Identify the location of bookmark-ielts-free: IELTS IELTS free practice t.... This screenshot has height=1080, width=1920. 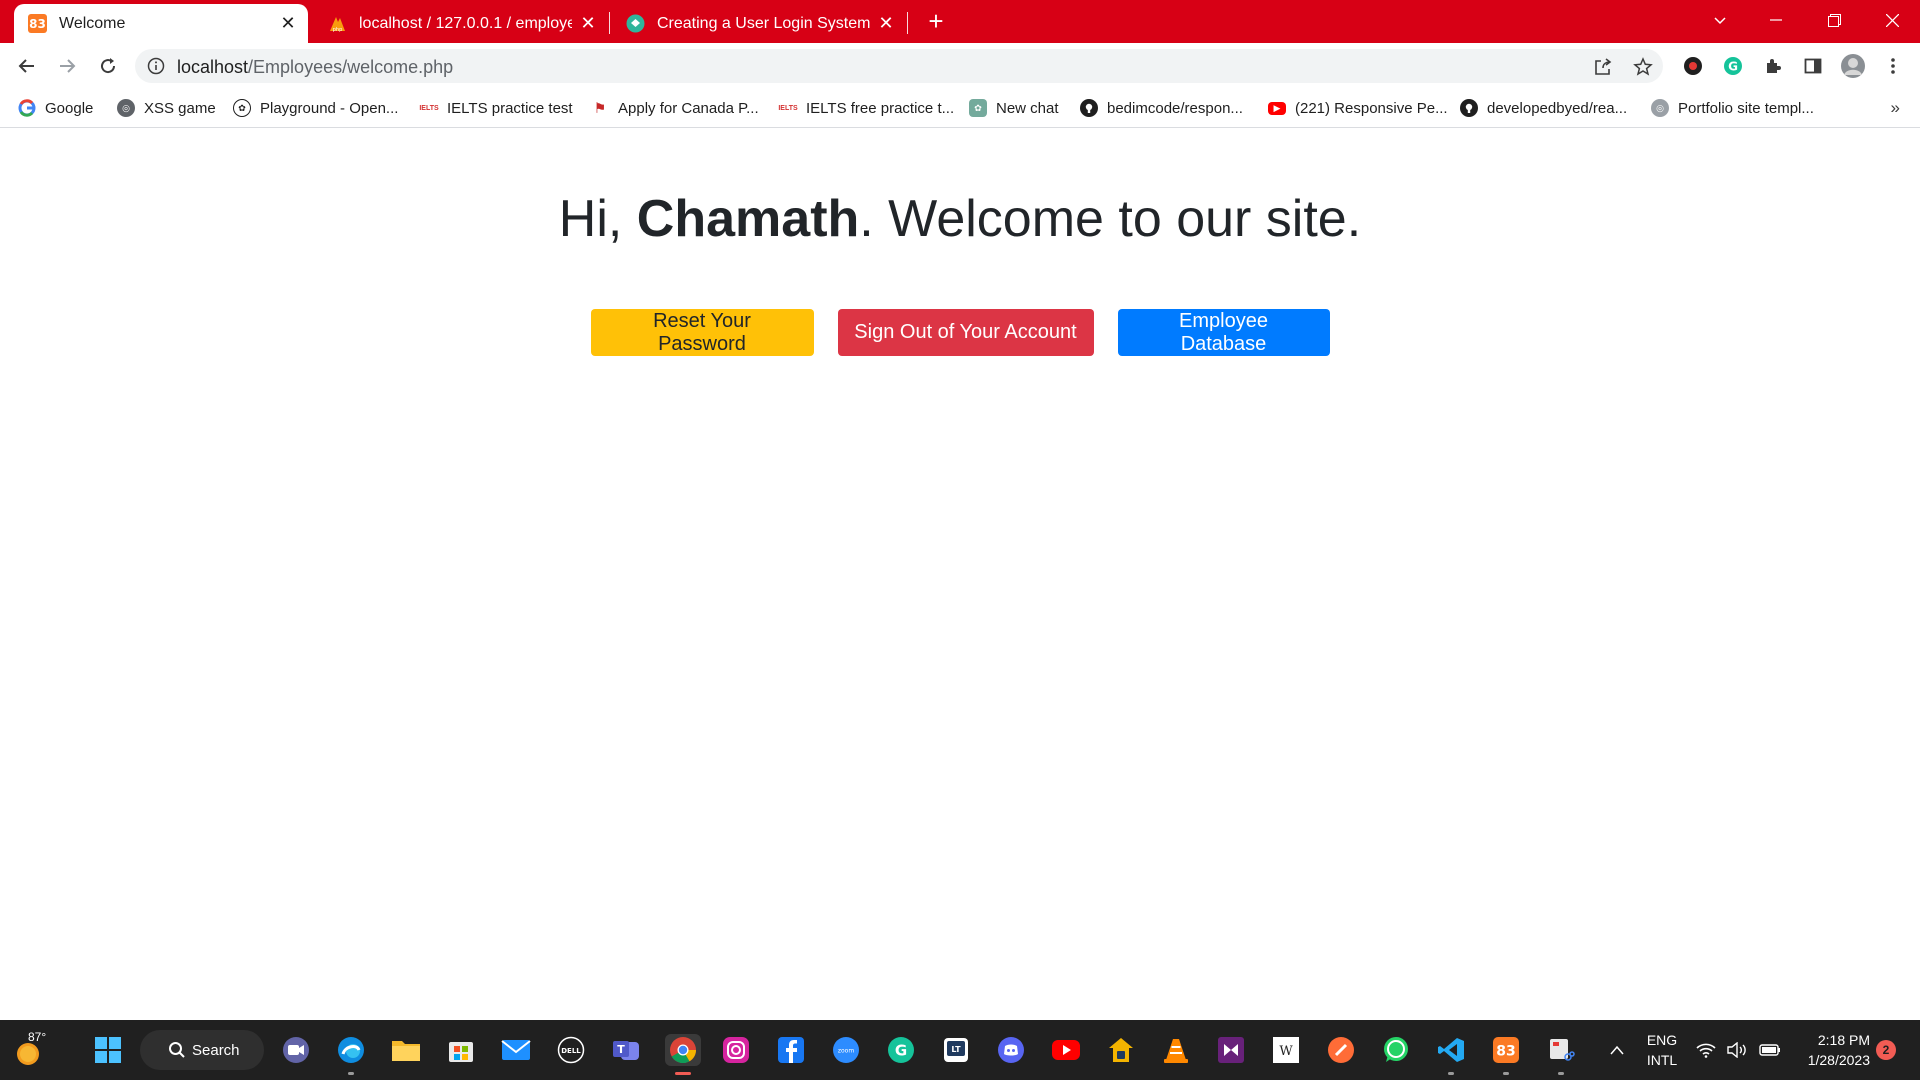
(866, 108).